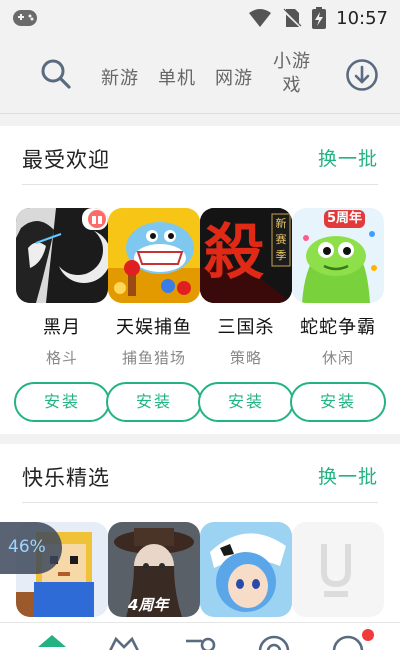 This screenshot has height=650, width=400. What do you see at coordinates (260, 18) in the screenshot?
I see `wifi-icon` at bounding box center [260, 18].